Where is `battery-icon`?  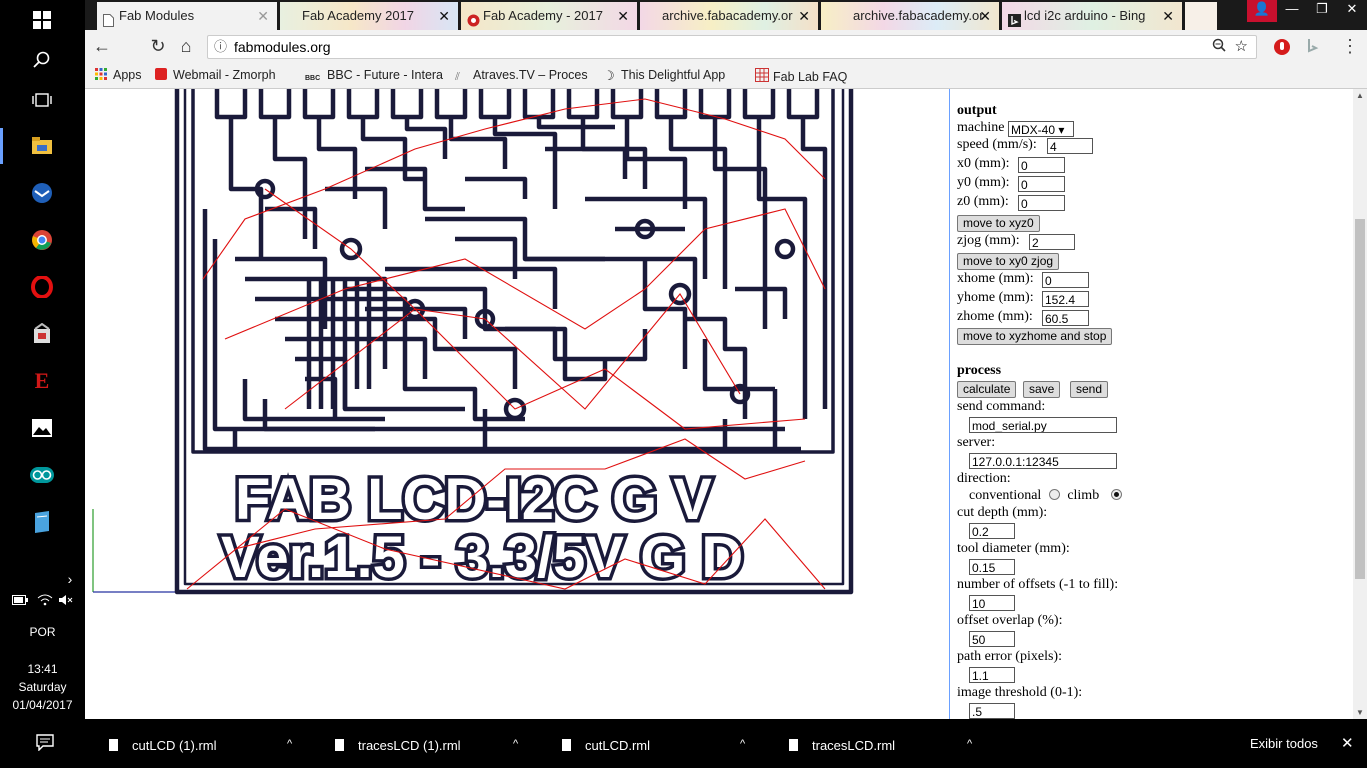 battery-icon is located at coordinates (20, 601).